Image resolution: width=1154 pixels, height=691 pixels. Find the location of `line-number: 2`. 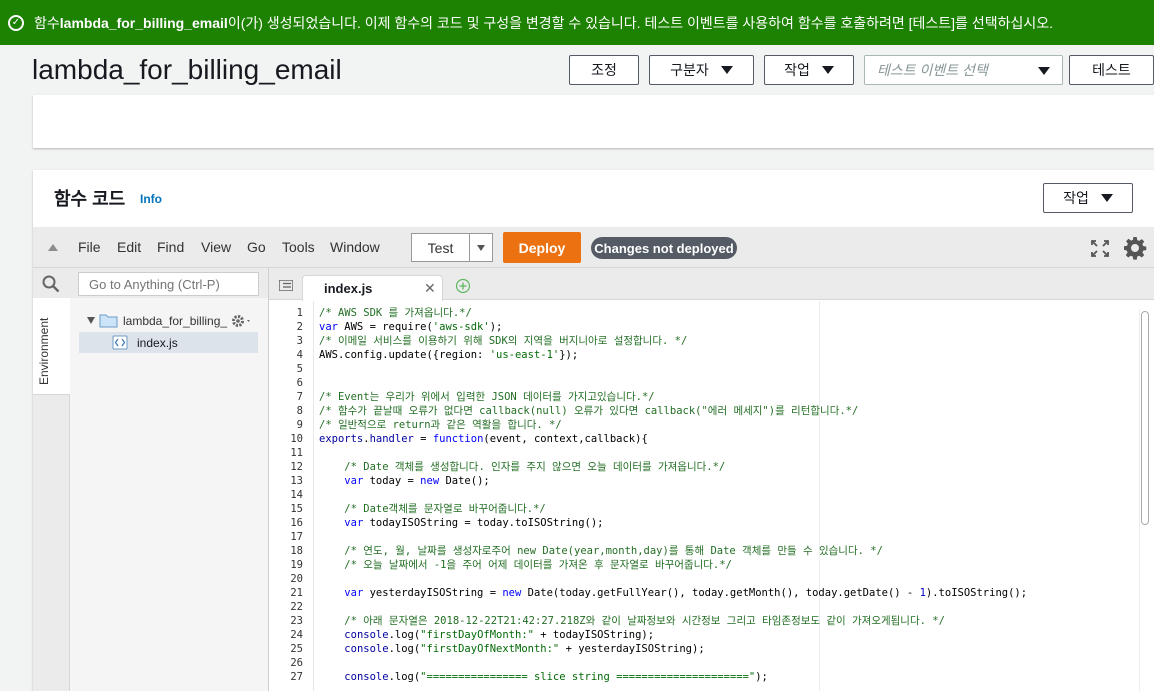

line-number: 2 is located at coordinates (299, 327).